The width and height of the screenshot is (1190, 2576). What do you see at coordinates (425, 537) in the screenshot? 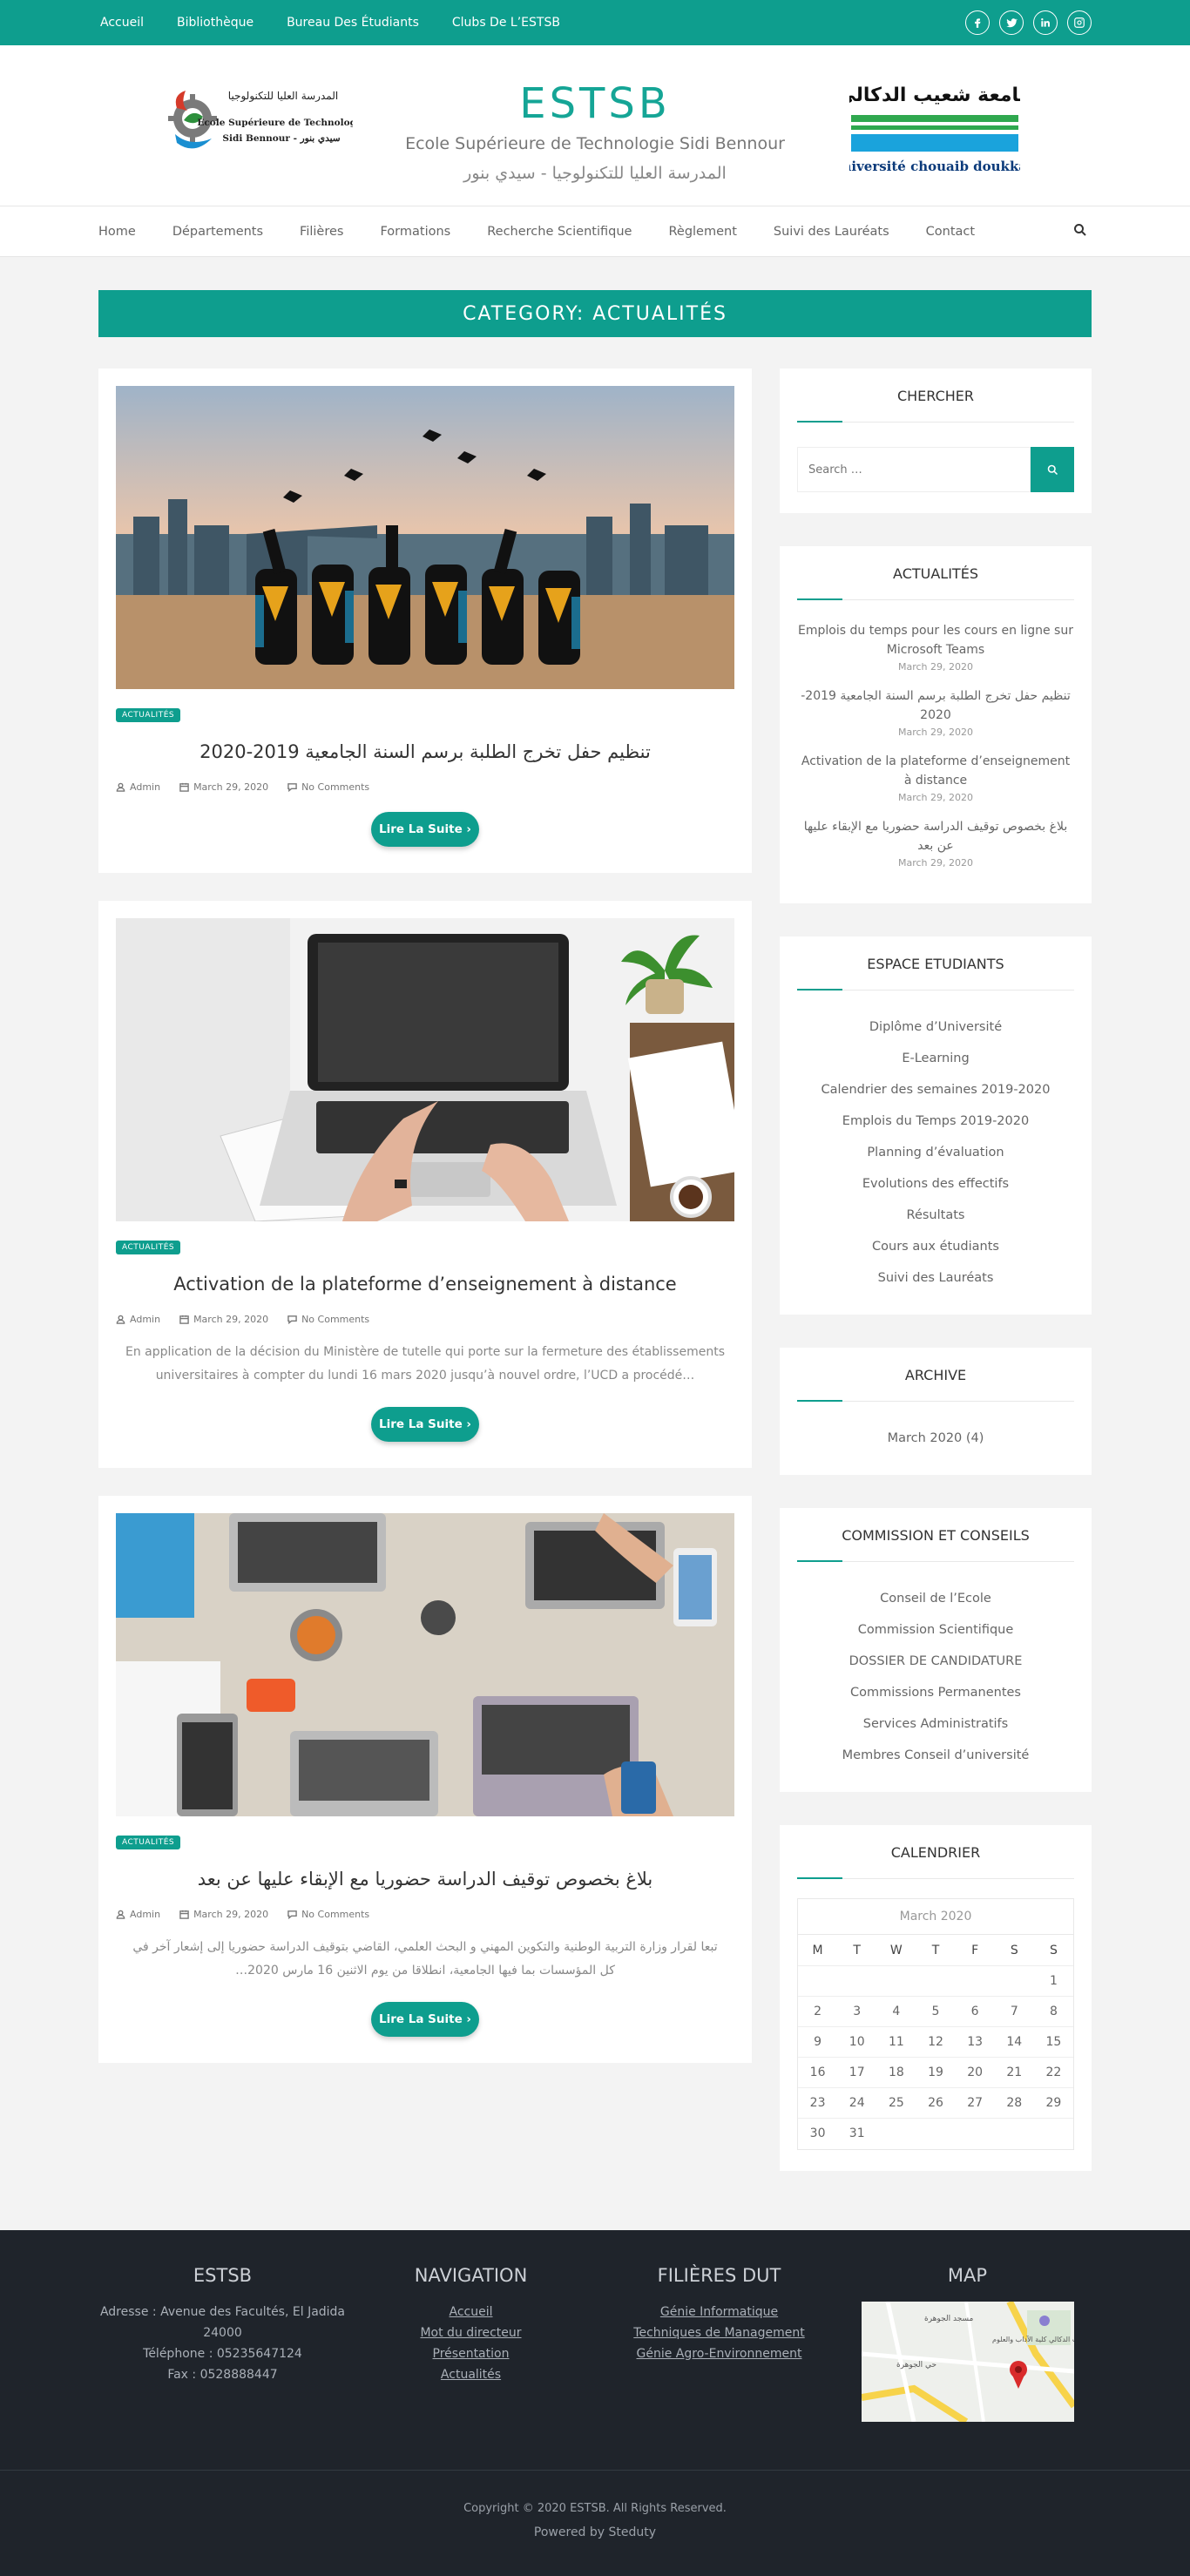
I see `post-image-graduation` at bounding box center [425, 537].